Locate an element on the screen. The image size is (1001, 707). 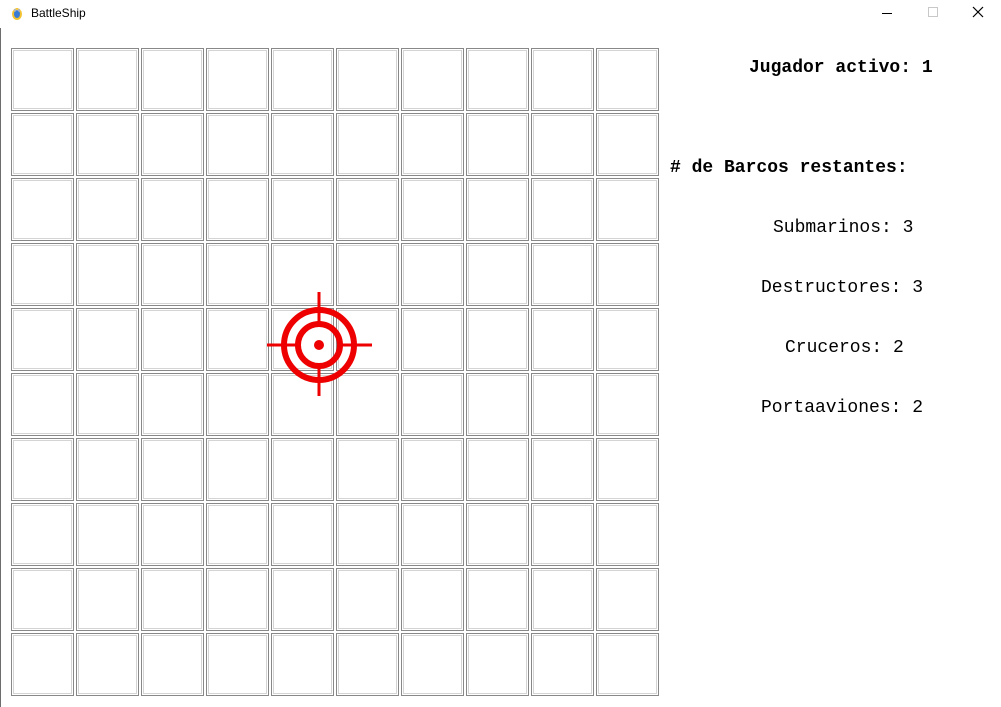
minimize-button is located at coordinates (887, 14).